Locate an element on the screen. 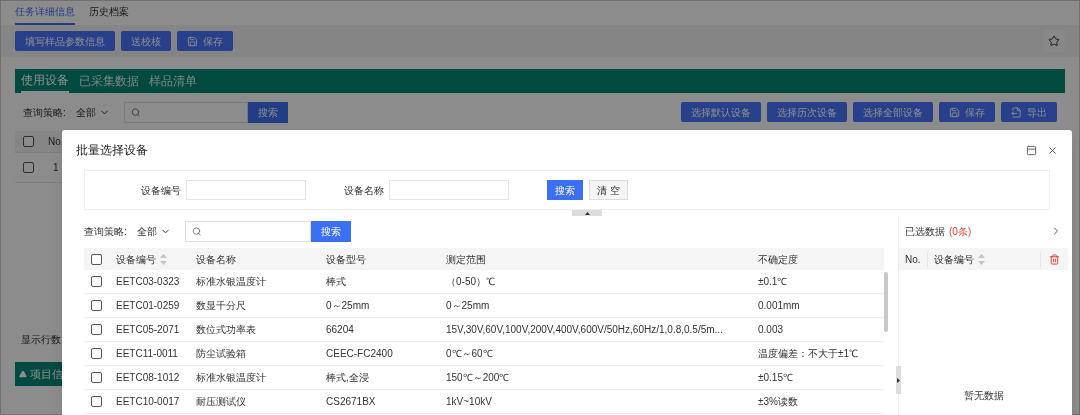  scrollbar is located at coordinates (886, 302).